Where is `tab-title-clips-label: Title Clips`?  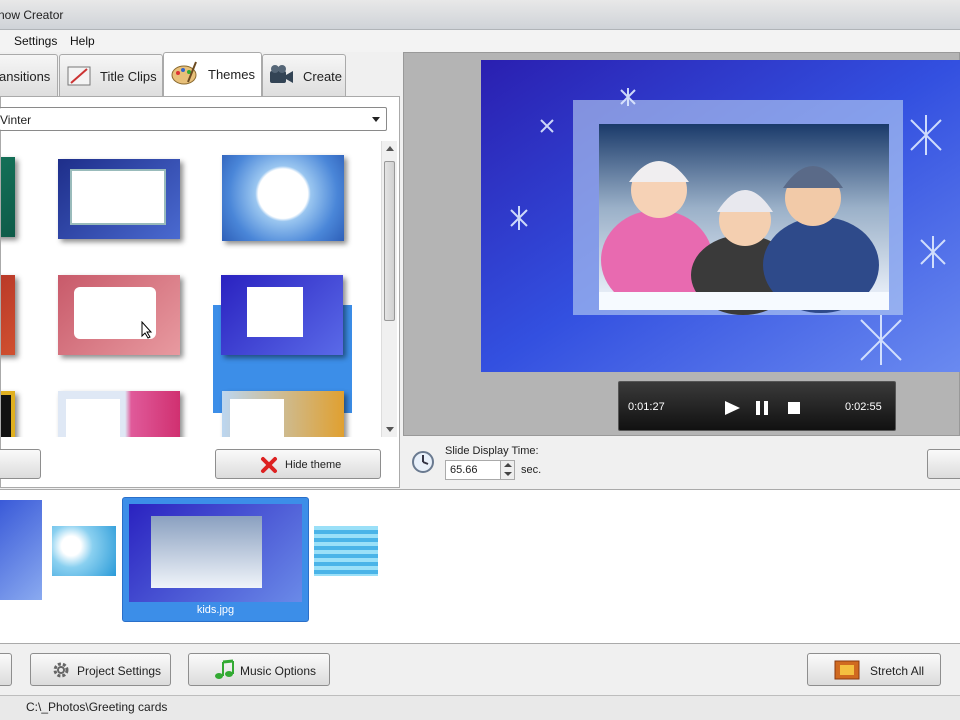 tab-title-clips-label: Title Clips is located at coordinates (128, 76).